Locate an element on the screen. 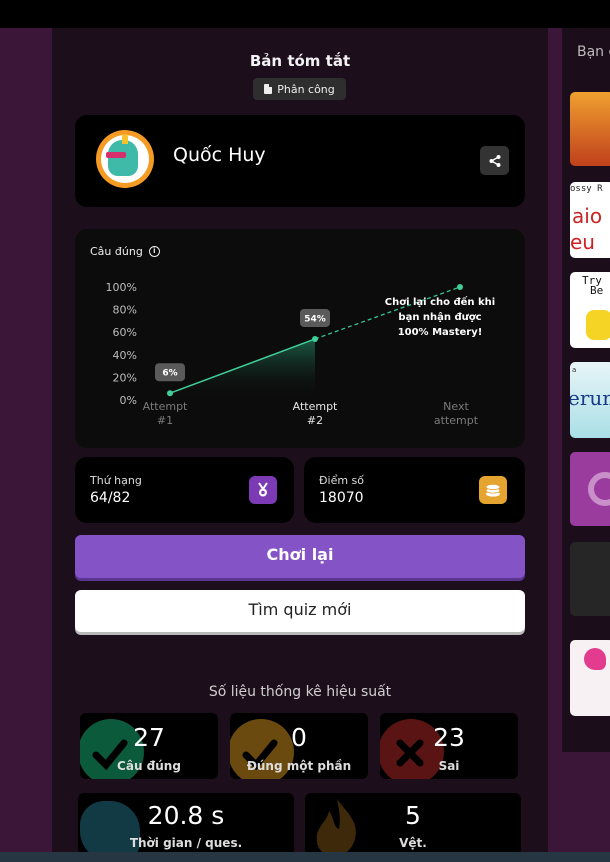 The width and height of the screenshot is (610, 862). y-tick-label: 20% is located at coordinates (125, 377).